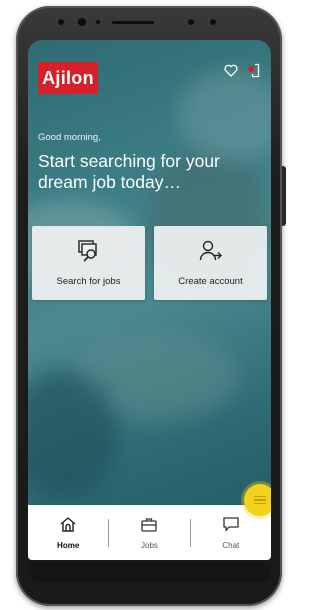  I want to click on nav-item-jobs: Jobs, so click(149, 532).